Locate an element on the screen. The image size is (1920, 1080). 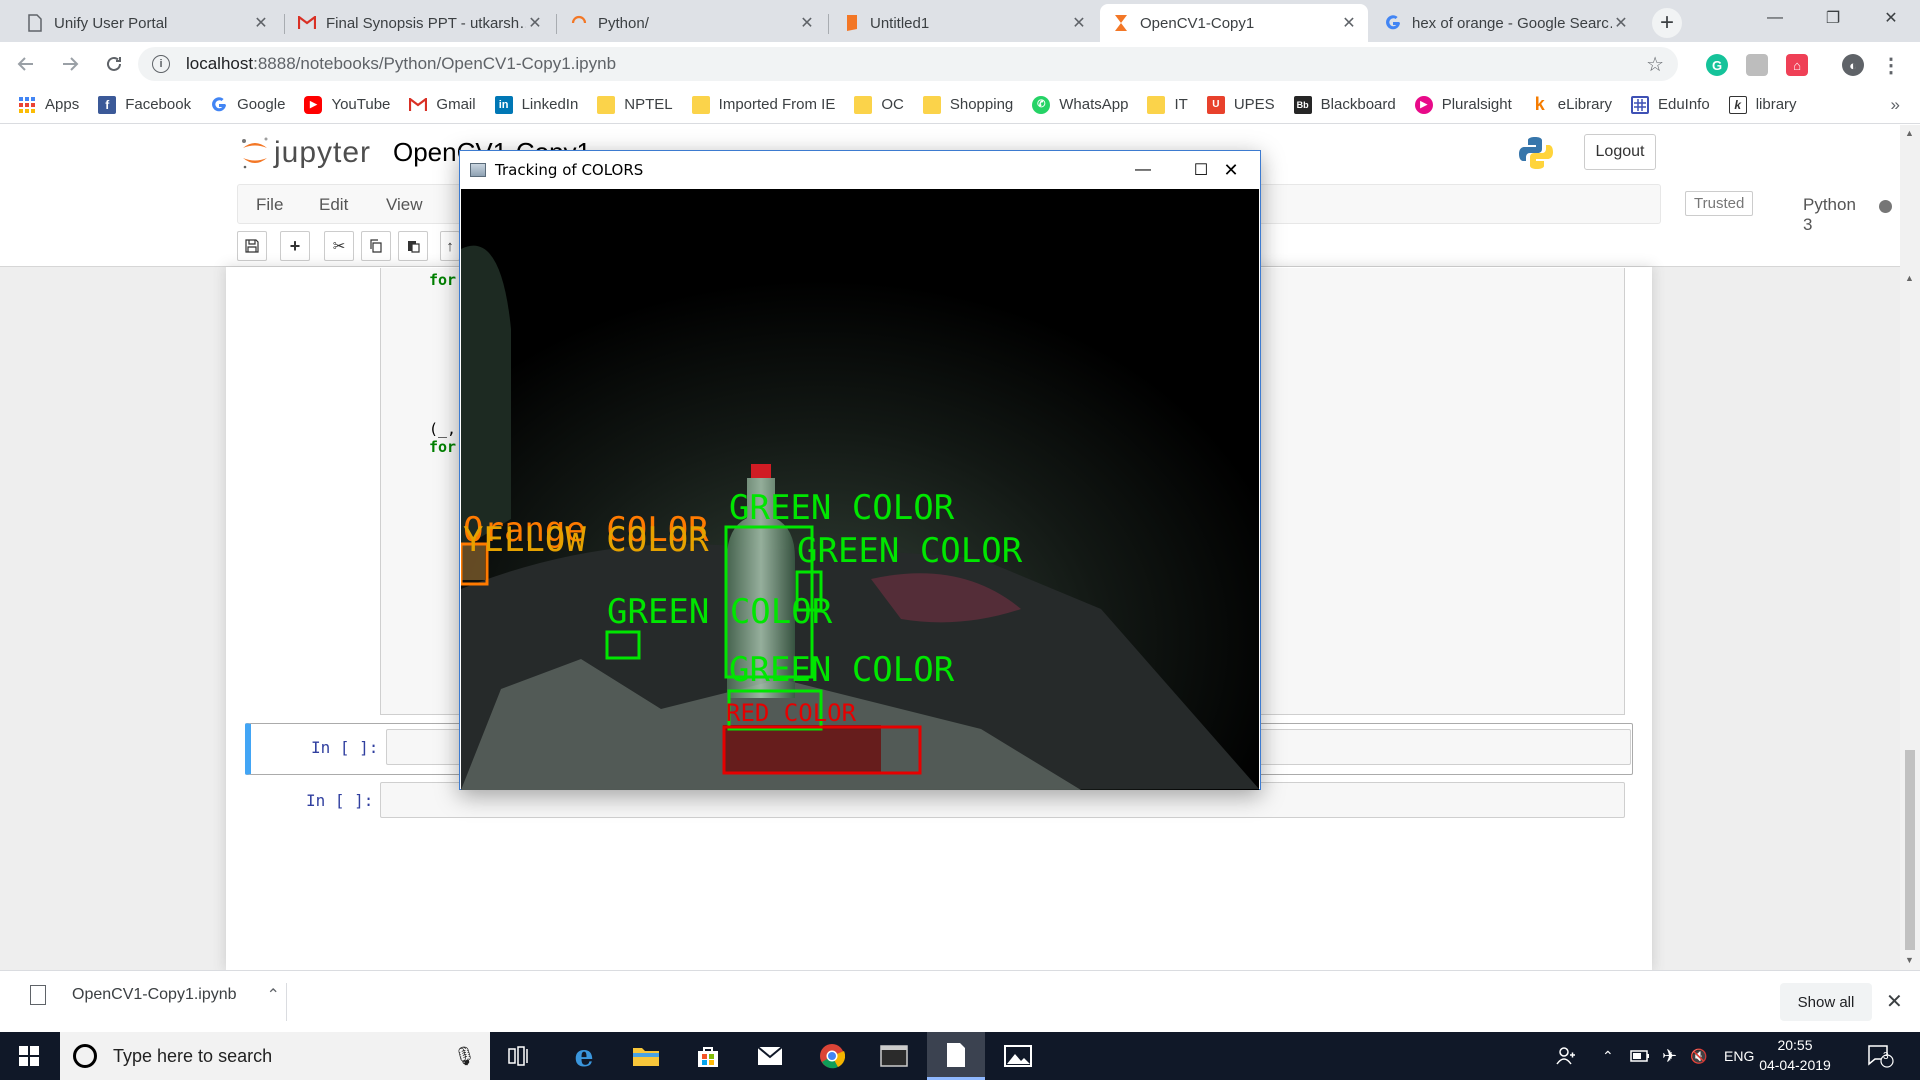
chevron-up-icon: ⌃ is located at coordinates (273, 995).